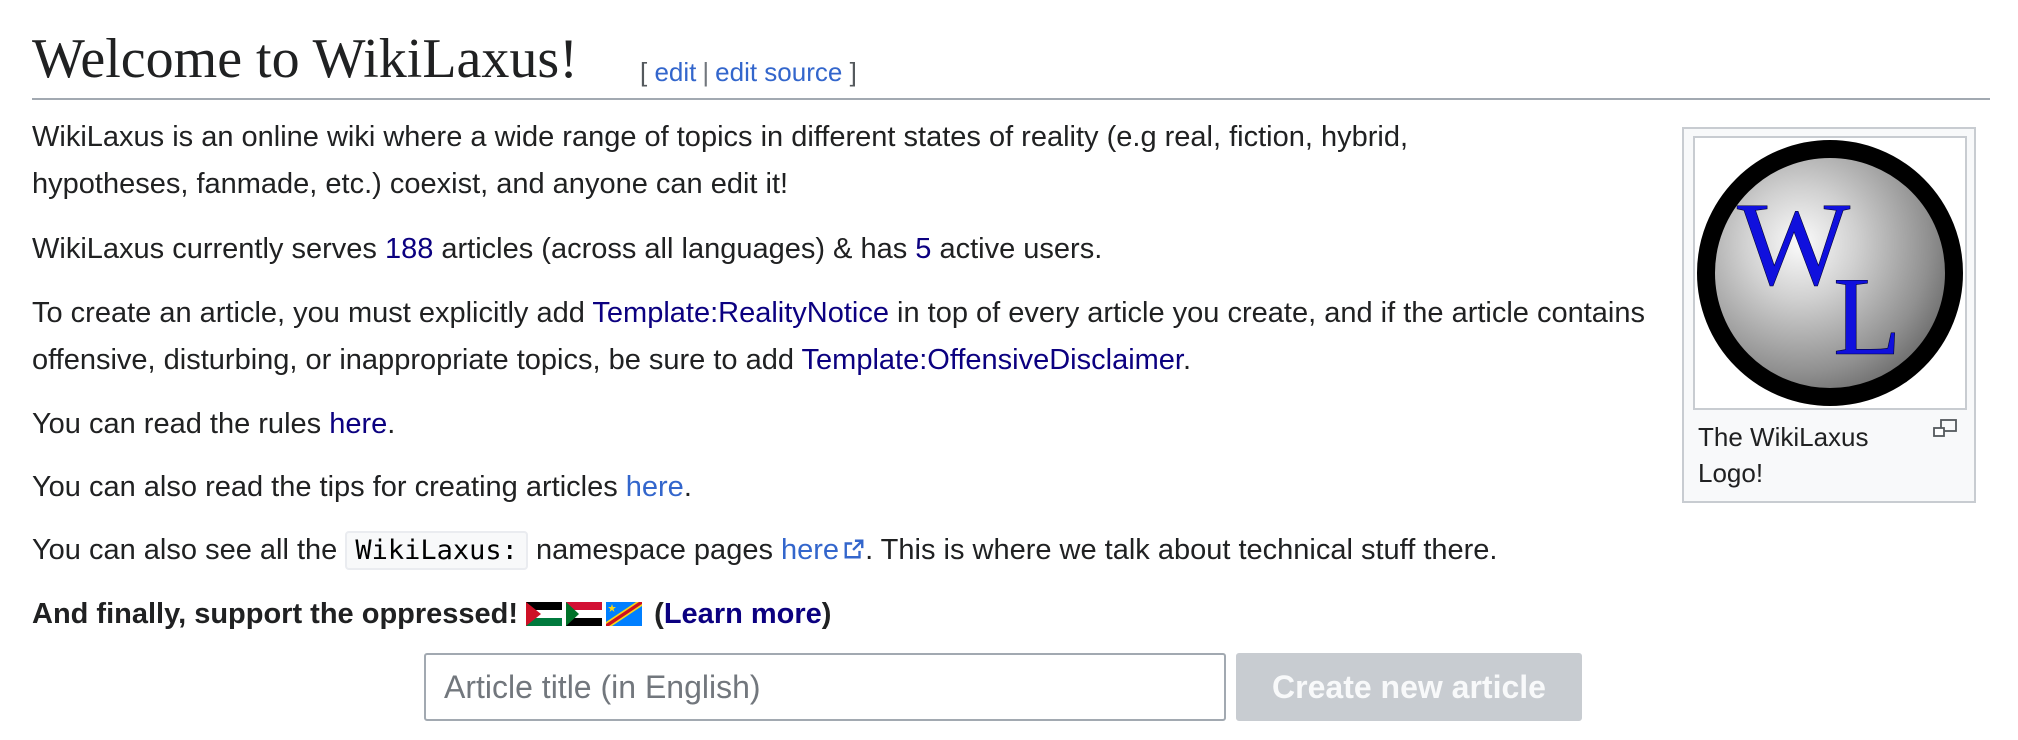  I want to click on wikilaxus-logo: W L, so click(1830, 273).